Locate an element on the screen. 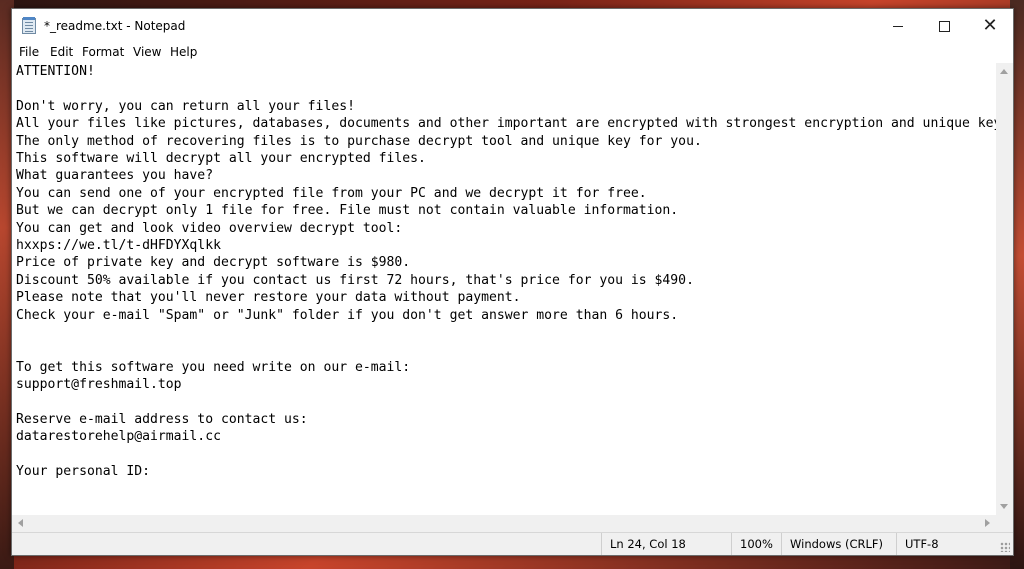 This screenshot has height=569, width=1024. text-line: ATTENTION! is located at coordinates (55, 71).